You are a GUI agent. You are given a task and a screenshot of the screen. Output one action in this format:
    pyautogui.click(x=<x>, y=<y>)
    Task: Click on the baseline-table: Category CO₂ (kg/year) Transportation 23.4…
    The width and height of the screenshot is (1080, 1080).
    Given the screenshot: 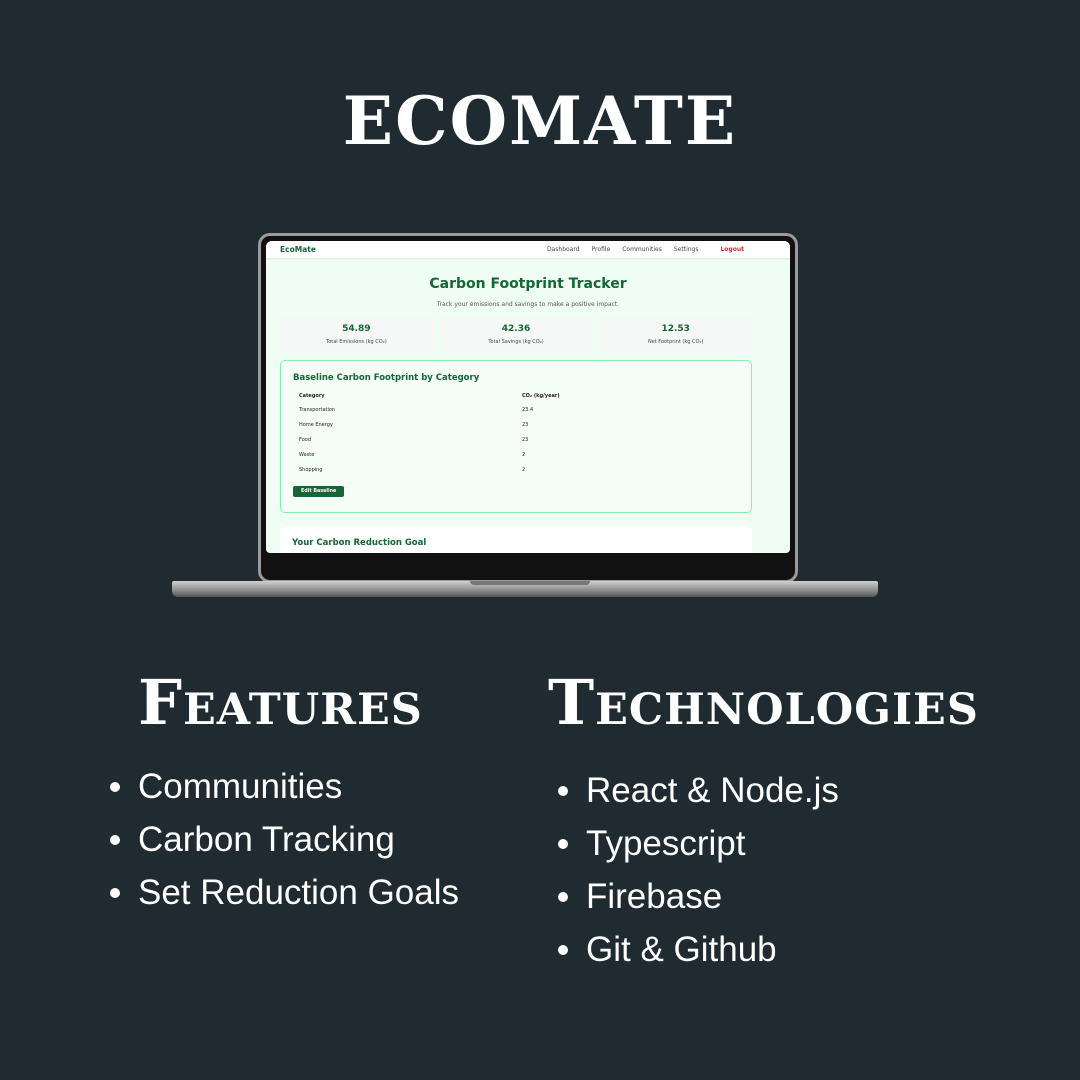 What is the action you would take?
    pyautogui.click(x=516, y=435)
    